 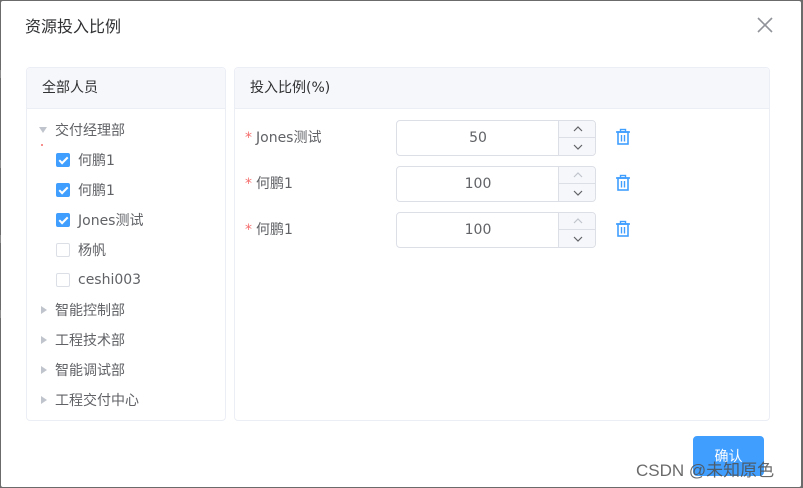 What do you see at coordinates (705, 470) in the screenshot?
I see `watermark: CSDN @未知原色` at bounding box center [705, 470].